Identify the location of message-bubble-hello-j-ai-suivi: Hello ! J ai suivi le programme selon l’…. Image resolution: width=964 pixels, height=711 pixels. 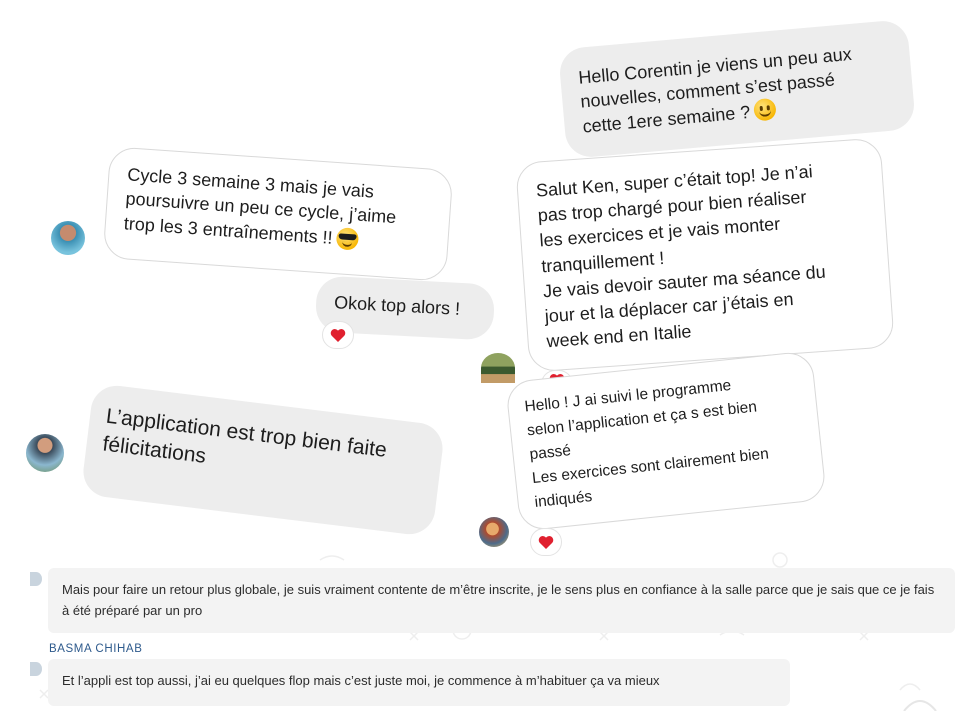
(666, 441).